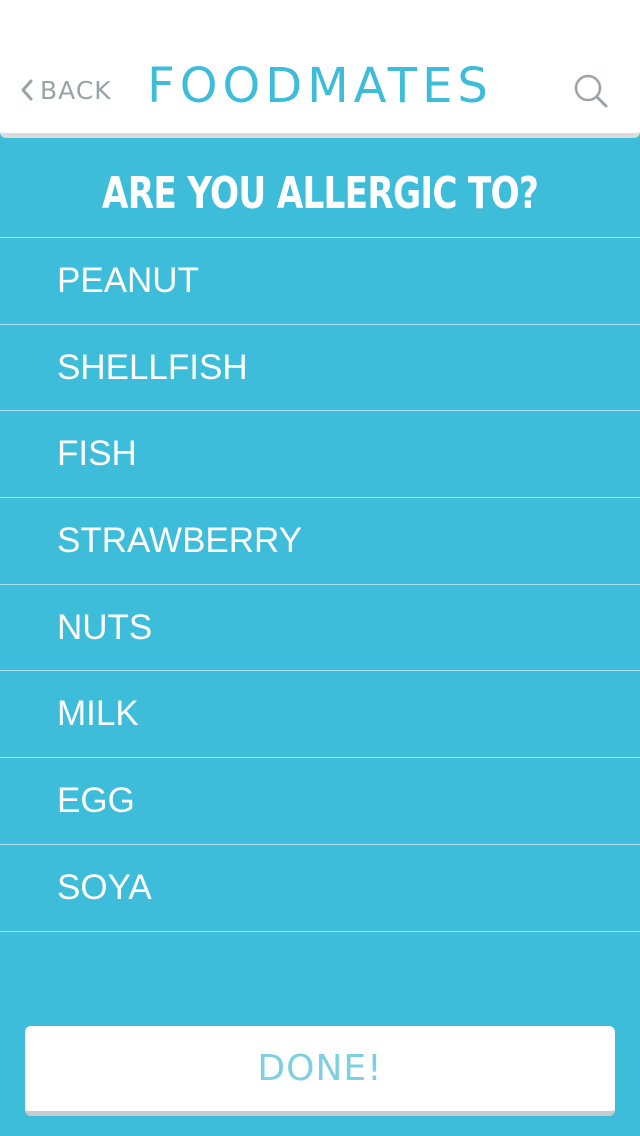 Image resolution: width=640 pixels, height=1136 pixels. Describe the element at coordinates (98, 714) in the screenshot. I see `list-item-label: MILK` at that location.